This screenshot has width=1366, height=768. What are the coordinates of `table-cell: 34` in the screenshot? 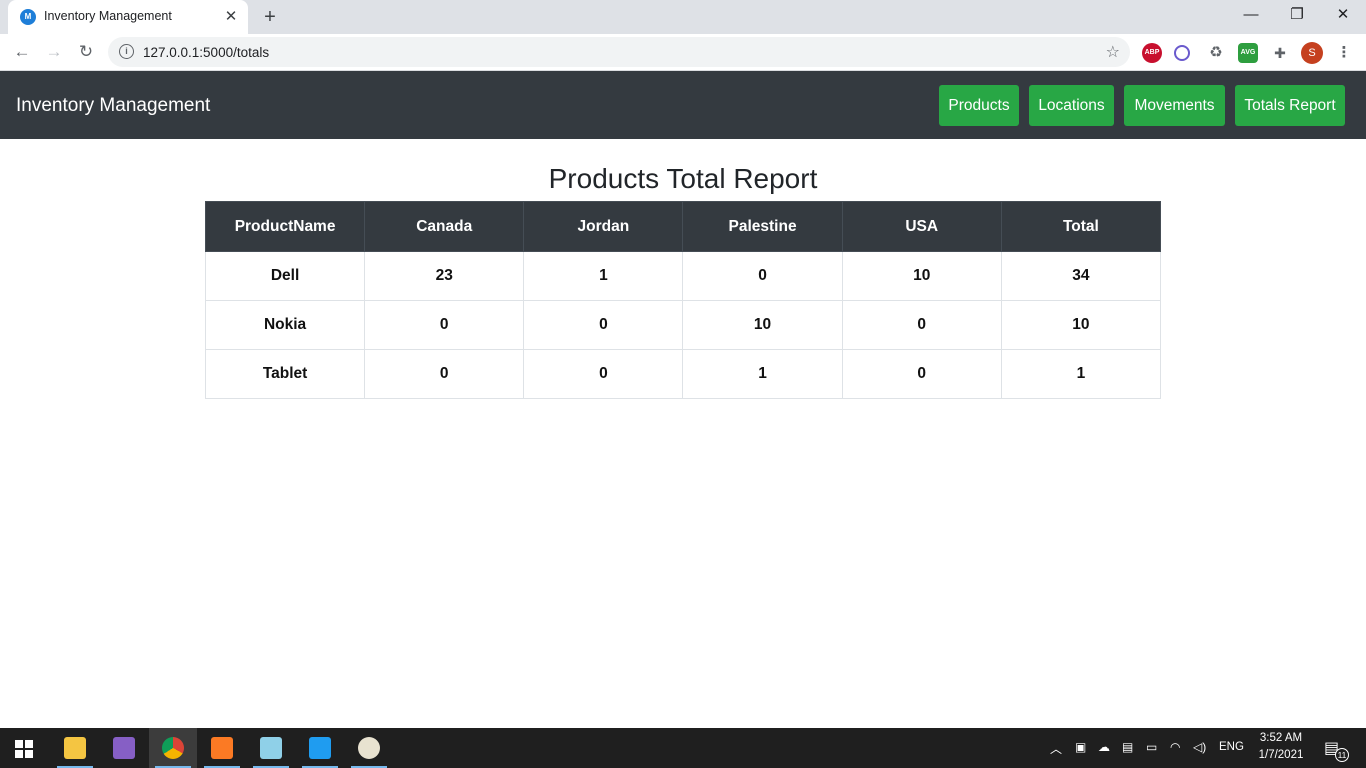 It's located at (1081, 276).